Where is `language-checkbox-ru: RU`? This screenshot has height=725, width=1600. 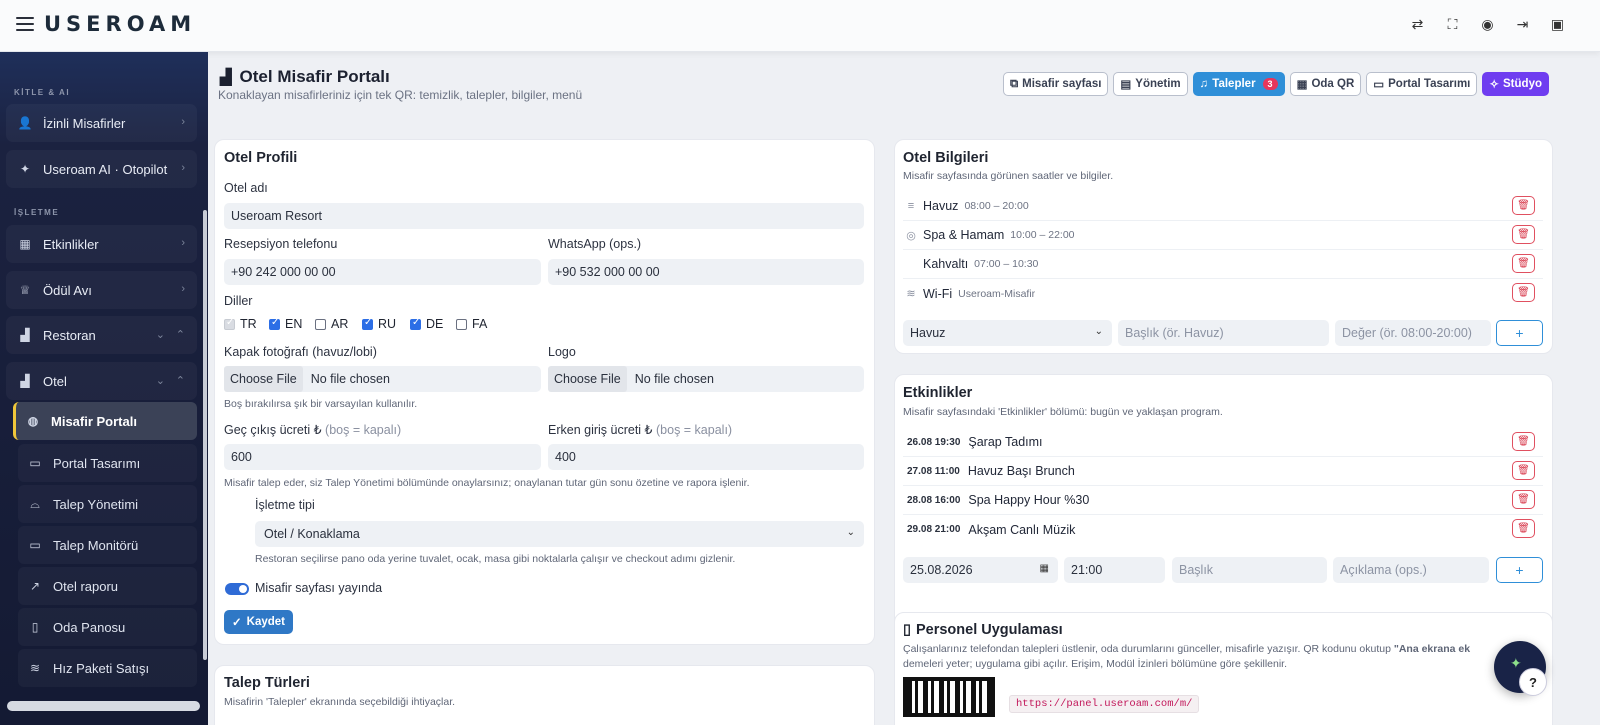
language-checkbox-ru: RU is located at coordinates (379, 324).